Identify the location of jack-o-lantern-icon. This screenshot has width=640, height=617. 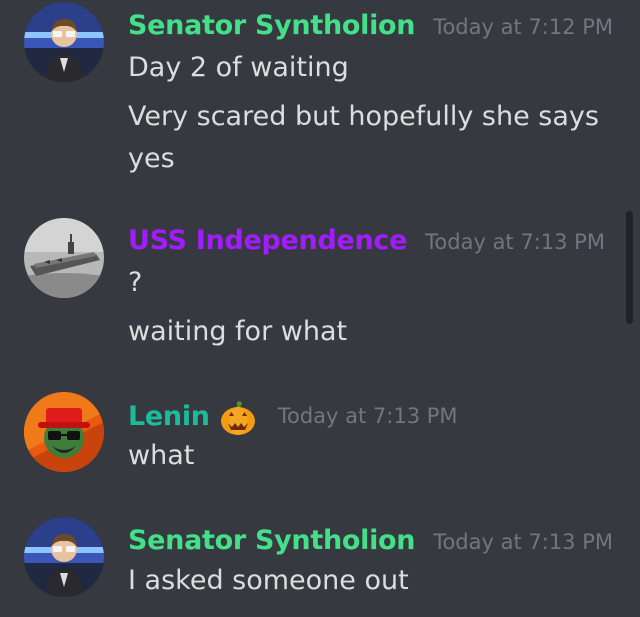
(238, 418).